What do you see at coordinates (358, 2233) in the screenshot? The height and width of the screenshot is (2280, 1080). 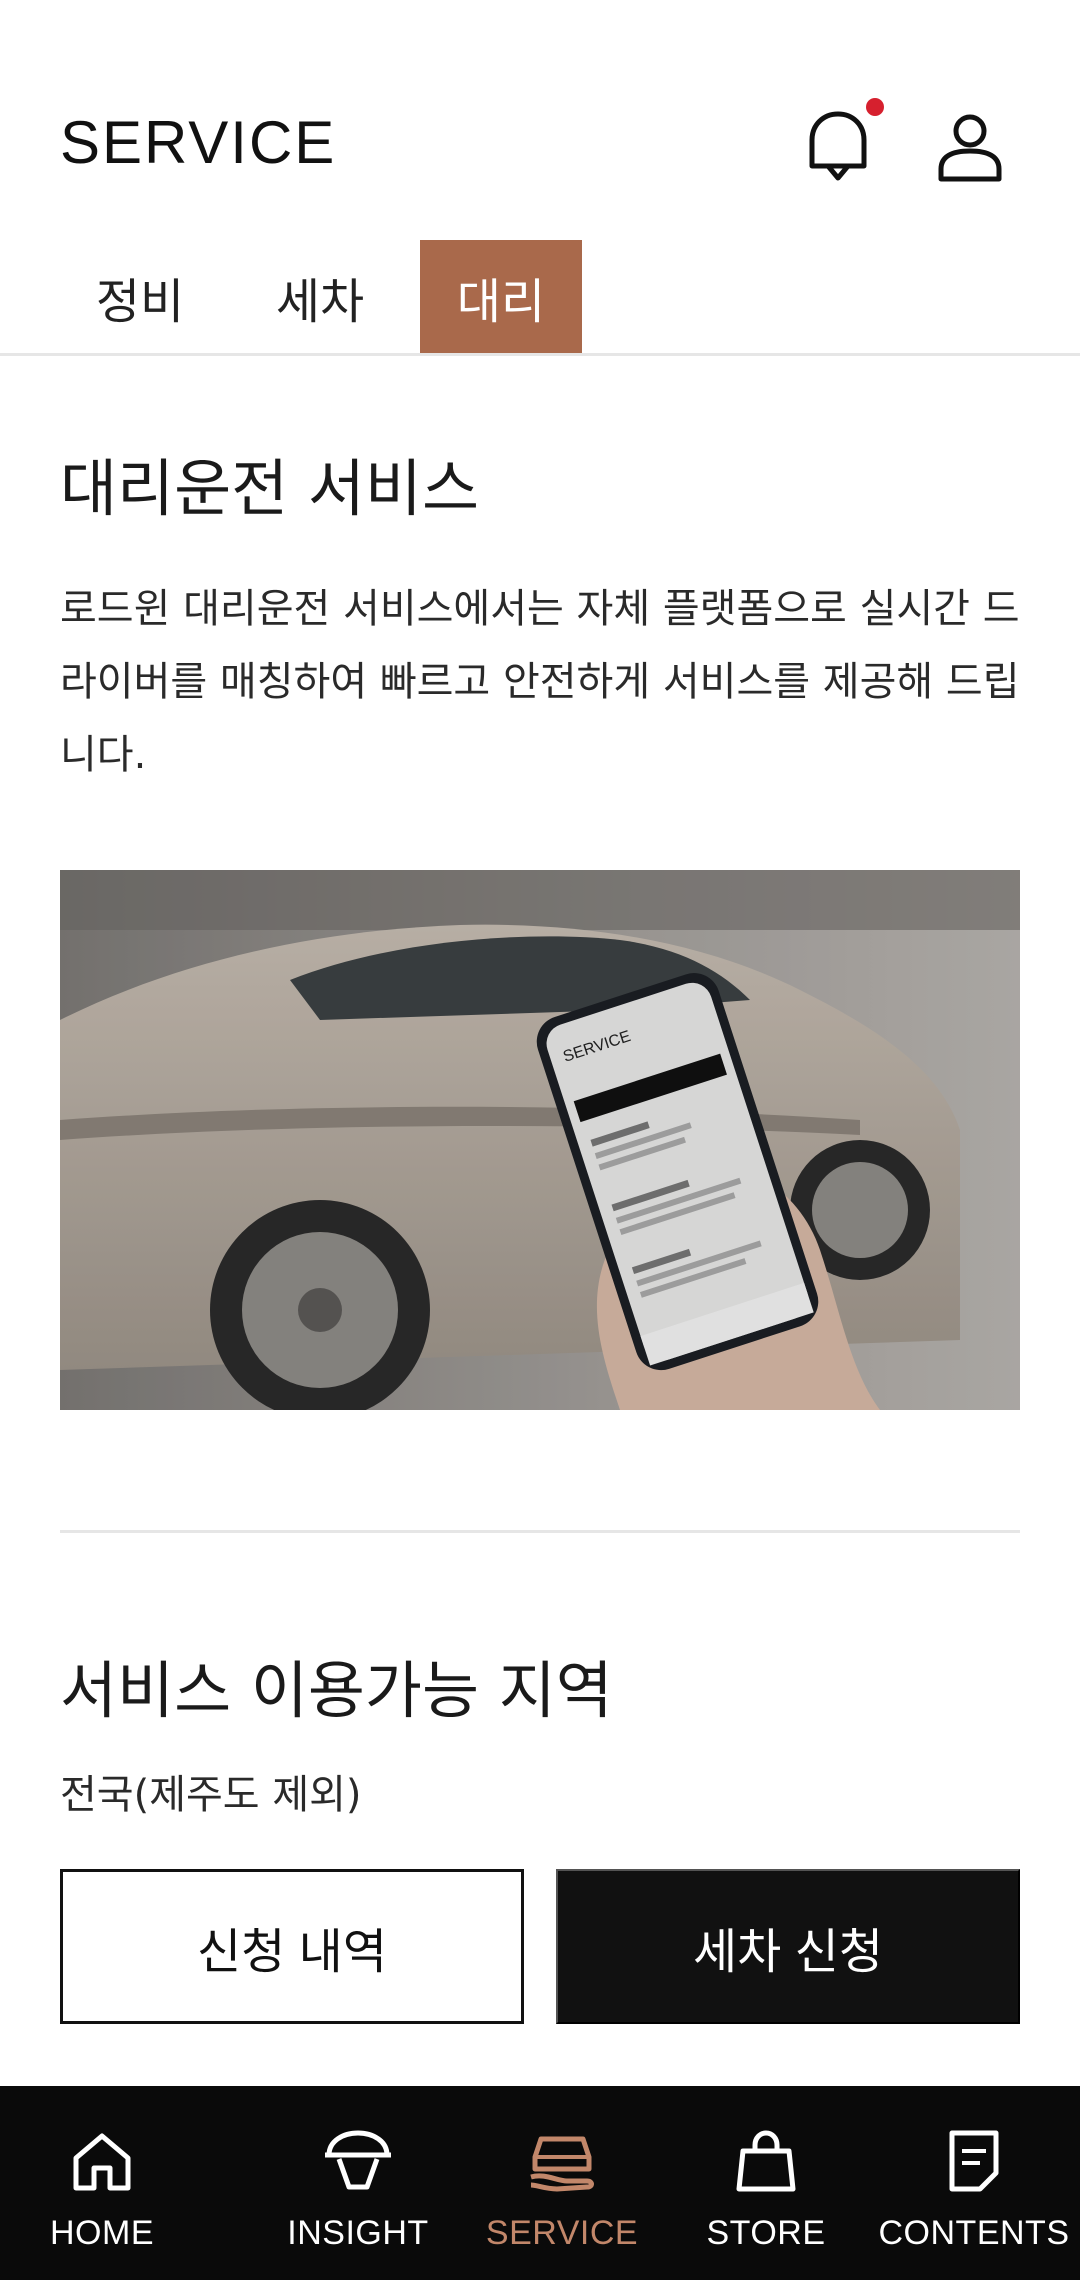 I see `nav-insight-label: INSIGHT` at bounding box center [358, 2233].